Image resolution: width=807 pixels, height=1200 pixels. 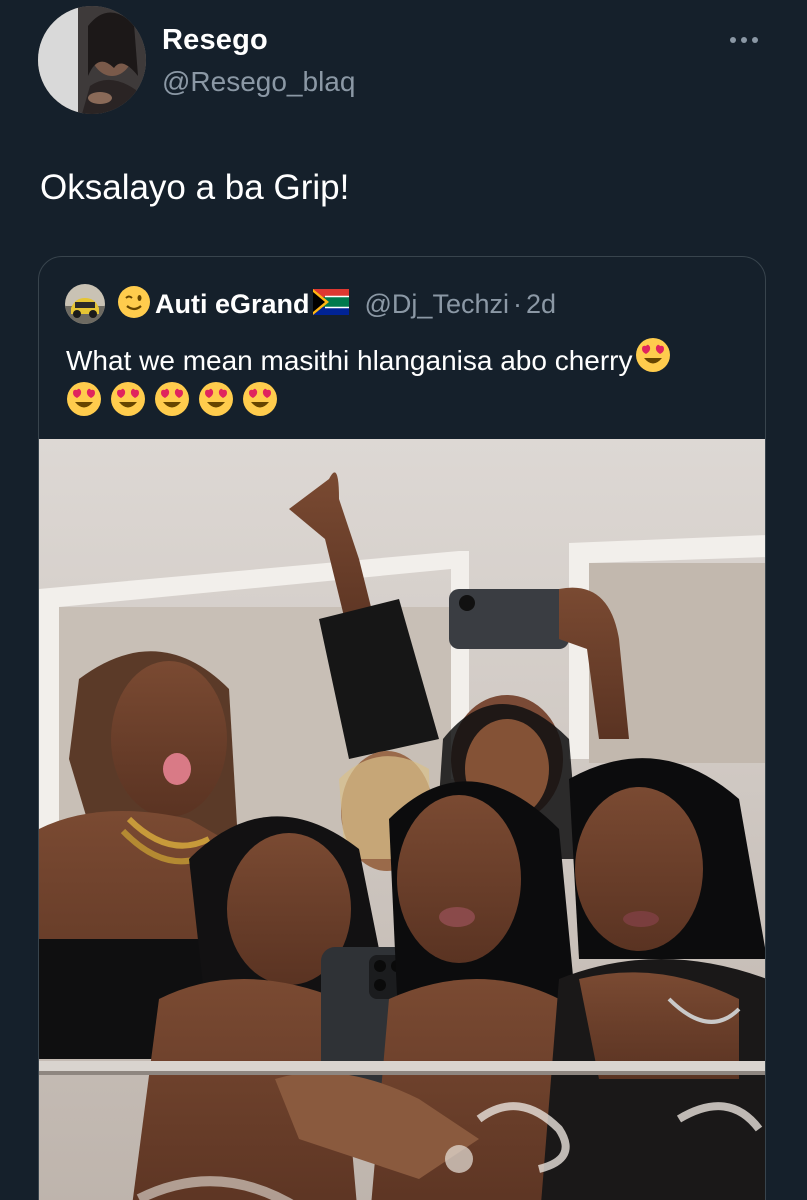 I want to click on tweet-text: Oksalayo a ba Grip!, so click(x=195, y=187).